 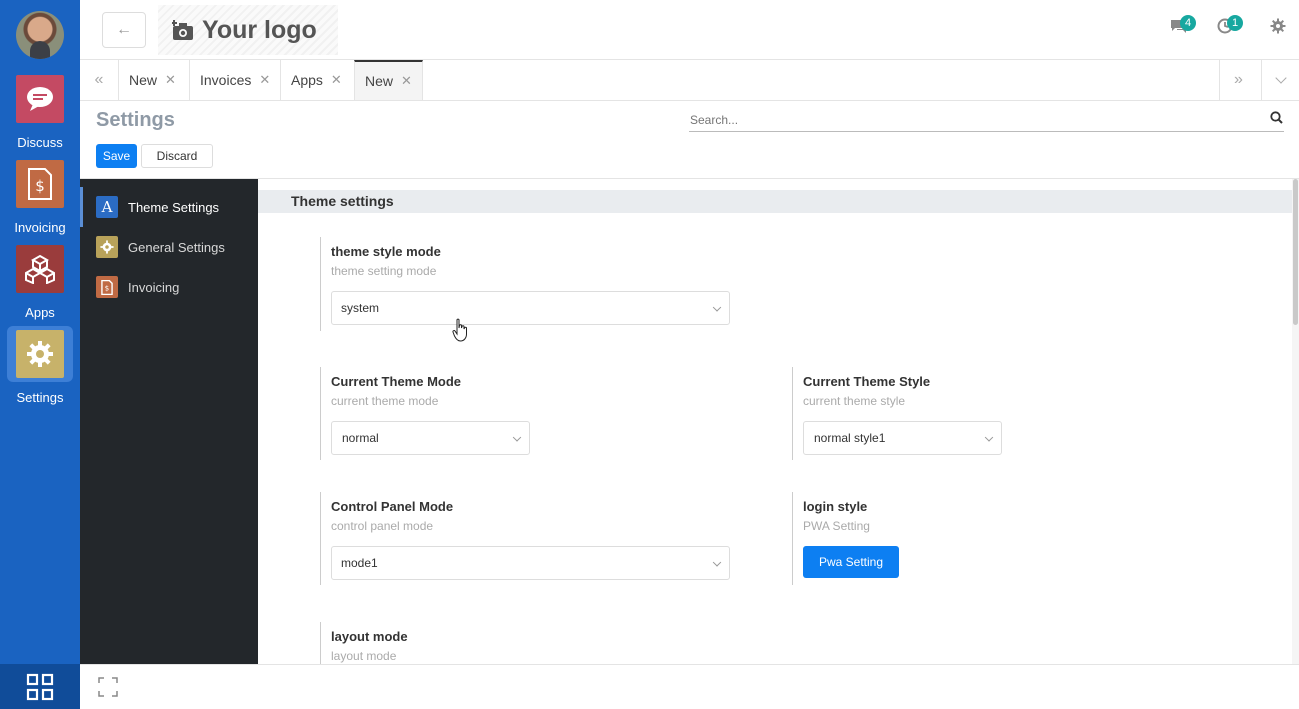 What do you see at coordinates (902, 438) in the screenshot?
I see `current-theme-style-select: normal style1` at bounding box center [902, 438].